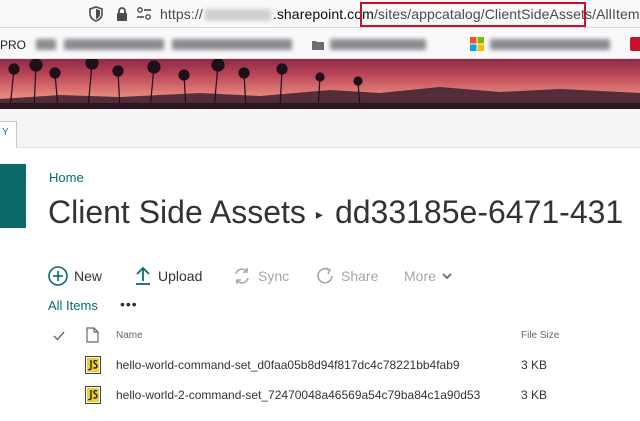 The height and width of the screenshot is (421, 640). Describe the element at coordinates (325, 275) in the screenshot. I see `share-icon` at that location.